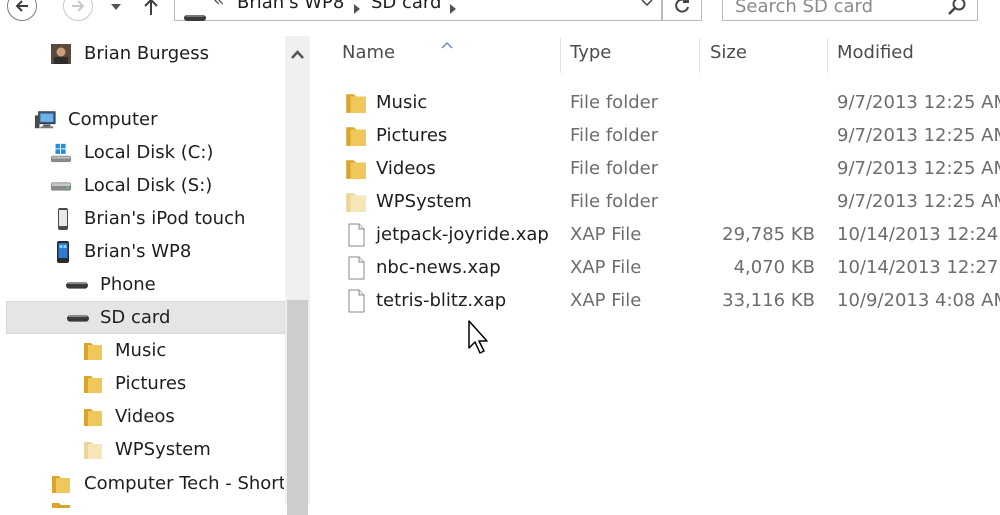 This screenshot has height=515, width=1000. I want to click on back-button, so click(22, 10).